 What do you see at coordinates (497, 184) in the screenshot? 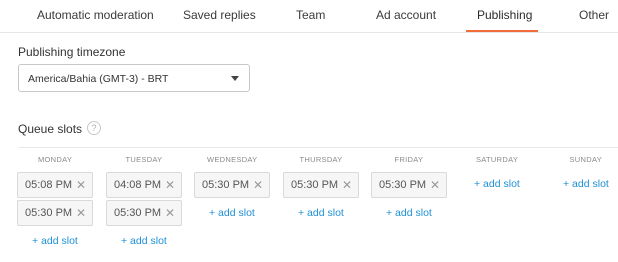
I see `add-slot-link-saturday: + add slot` at bounding box center [497, 184].